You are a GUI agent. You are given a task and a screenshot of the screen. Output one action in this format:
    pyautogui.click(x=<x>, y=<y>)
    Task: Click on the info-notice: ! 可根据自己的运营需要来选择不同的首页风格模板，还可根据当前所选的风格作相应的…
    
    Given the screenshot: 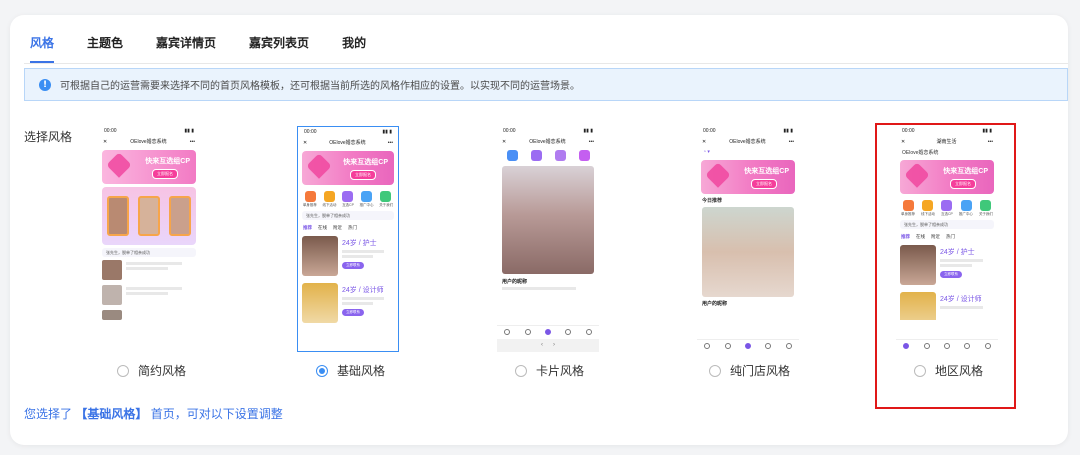 What is the action you would take?
    pyautogui.click(x=546, y=84)
    